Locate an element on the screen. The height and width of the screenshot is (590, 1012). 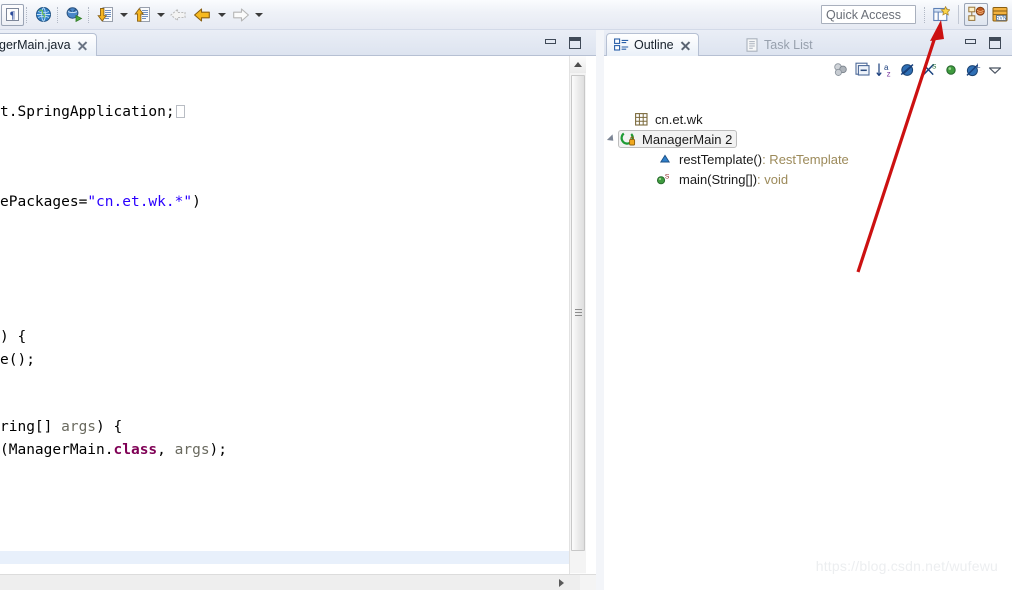
outline-item-label: cn.et.wk is located at coordinates (679, 119).